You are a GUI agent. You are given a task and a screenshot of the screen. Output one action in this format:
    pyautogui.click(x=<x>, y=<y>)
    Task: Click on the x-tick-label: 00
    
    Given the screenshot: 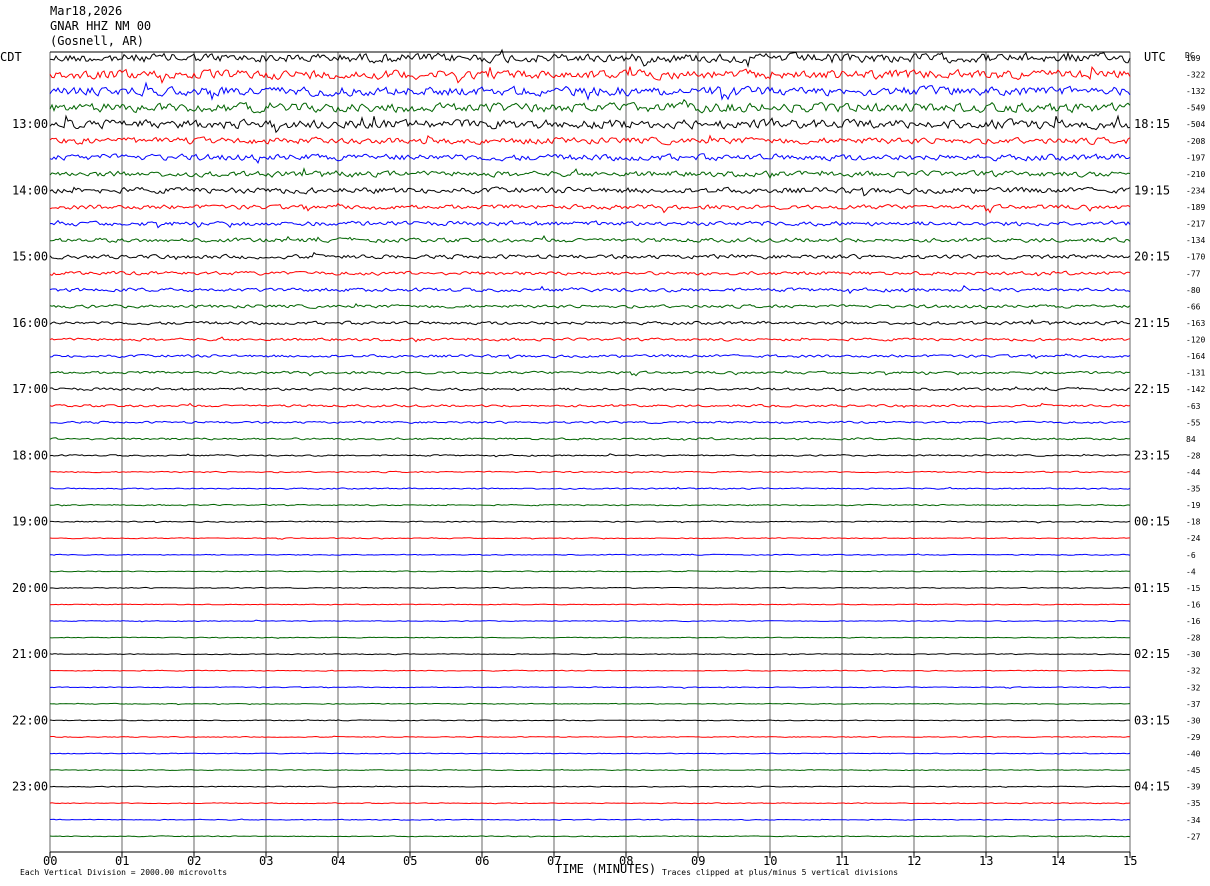 What is the action you would take?
    pyautogui.click(x=50, y=861)
    